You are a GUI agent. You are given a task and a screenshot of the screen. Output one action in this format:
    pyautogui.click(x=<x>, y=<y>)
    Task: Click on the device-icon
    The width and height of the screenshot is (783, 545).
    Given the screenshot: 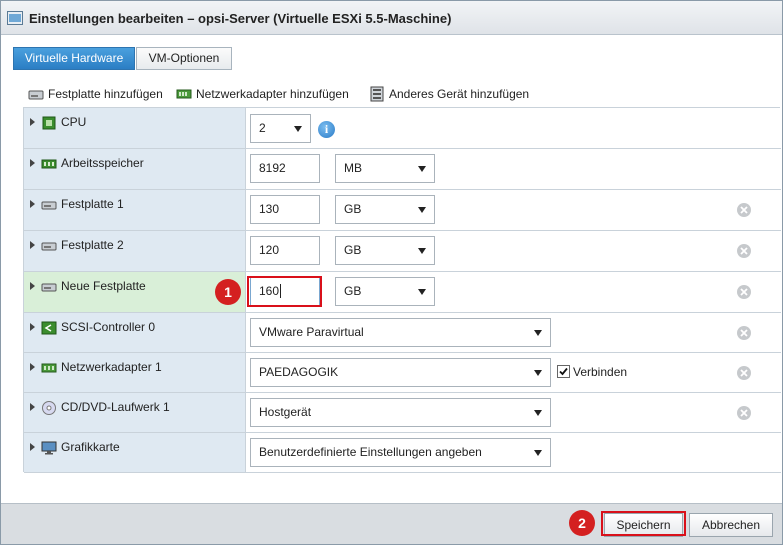 What is the action you would take?
    pyautogui.click(x=377, y=94)
    